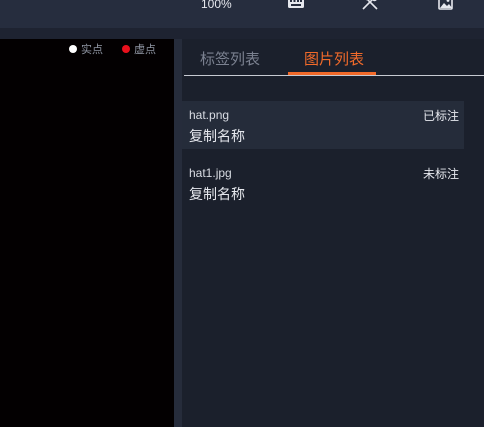  I want to click on panel-tabs: 标签列表 图片列表, so click(334, 57).